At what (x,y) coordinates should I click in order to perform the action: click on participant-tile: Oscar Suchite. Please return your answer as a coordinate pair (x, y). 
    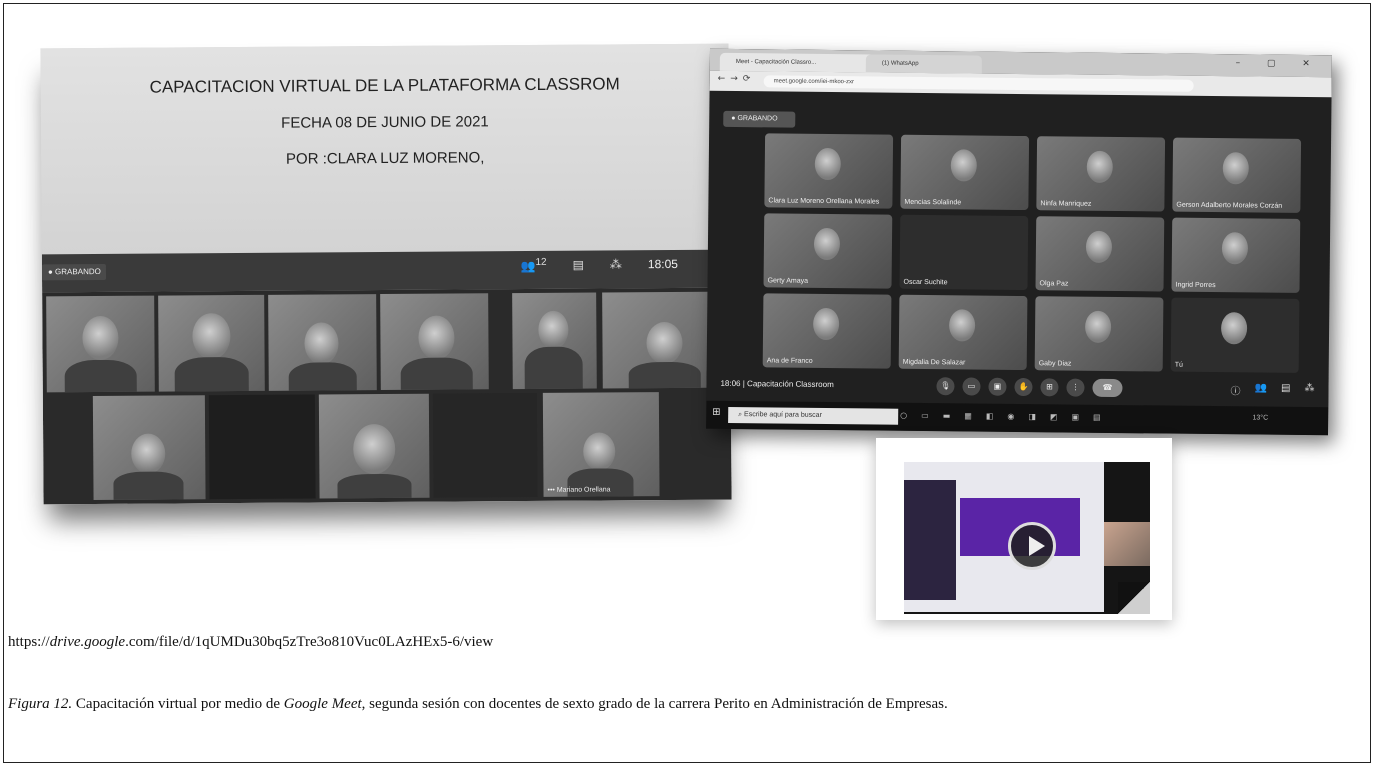
    Looking at the image, I should click on (964, 252).